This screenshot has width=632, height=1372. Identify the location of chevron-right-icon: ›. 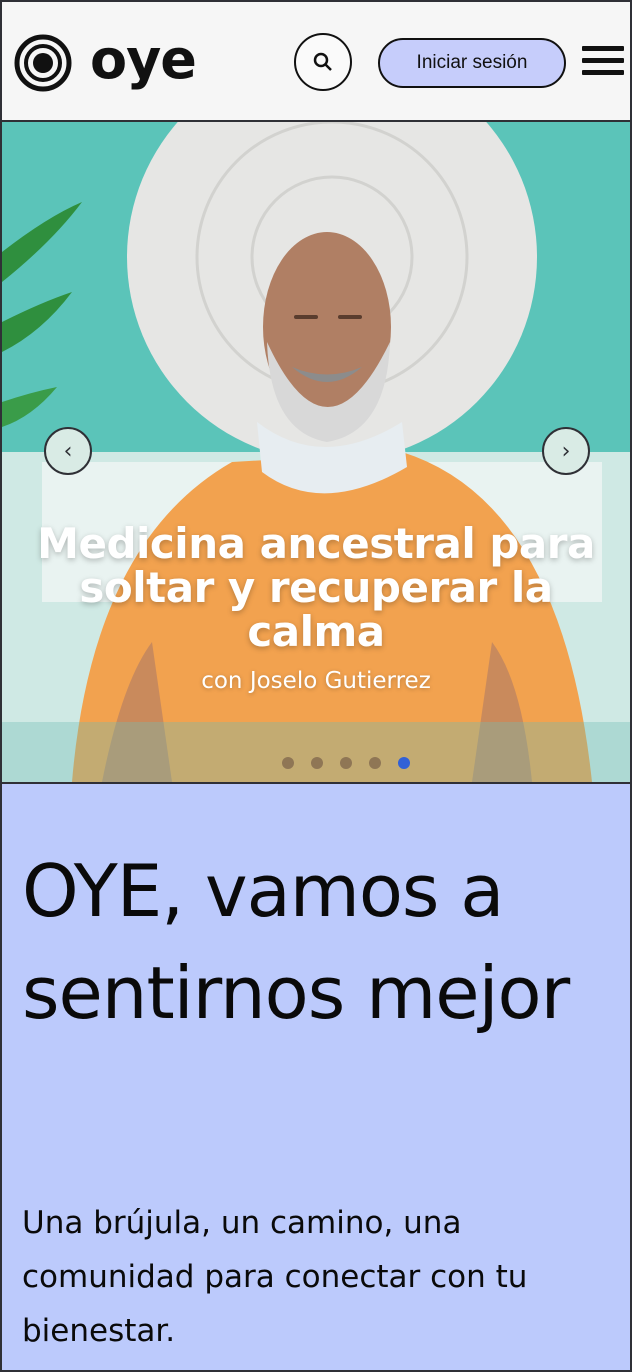
(566, 451).